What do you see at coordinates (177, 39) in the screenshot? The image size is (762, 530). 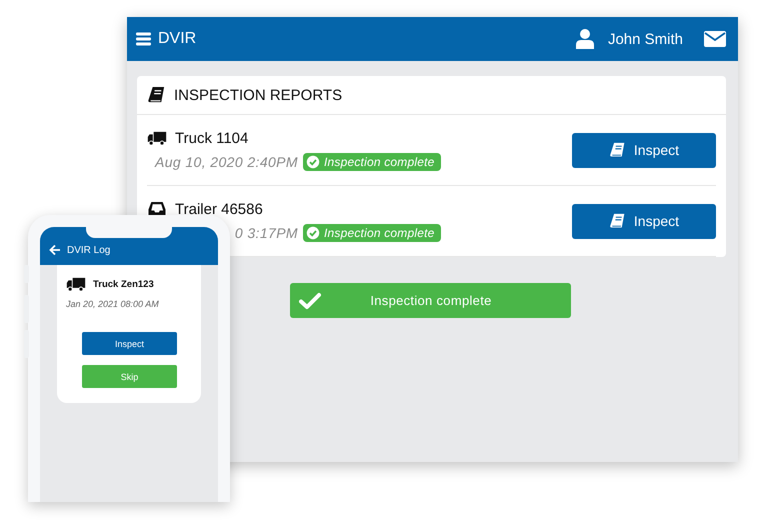 I see `app-title: DVIR` at bounding box center [177, 39].